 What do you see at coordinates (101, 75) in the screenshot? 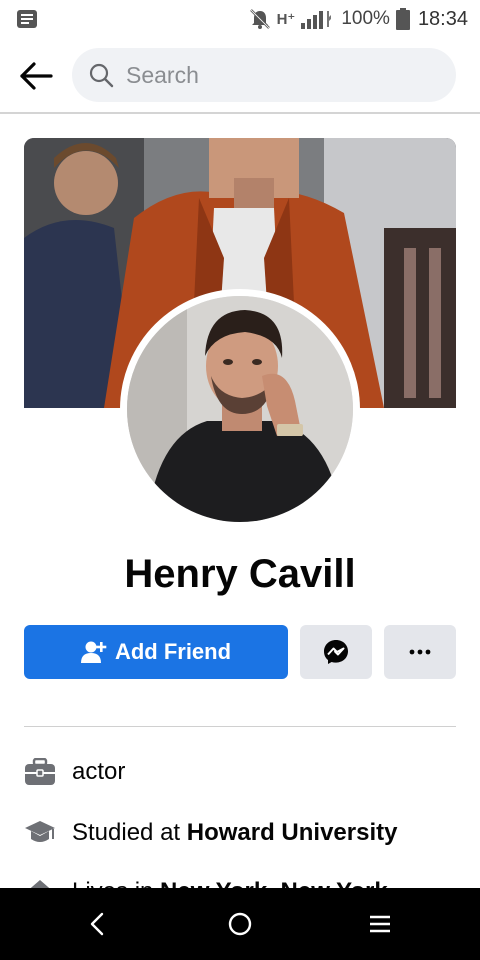
I see `search-icon` at bounding box center [101, 75].